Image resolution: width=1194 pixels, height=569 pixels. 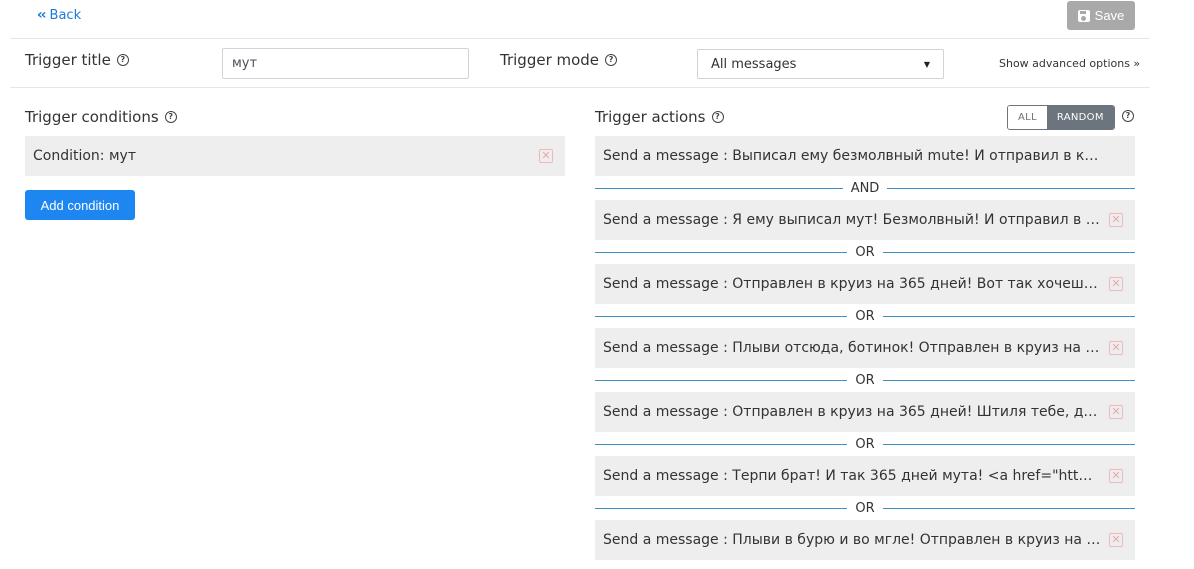 I want to click on save-button: Save, so click(x=1101, y=15).